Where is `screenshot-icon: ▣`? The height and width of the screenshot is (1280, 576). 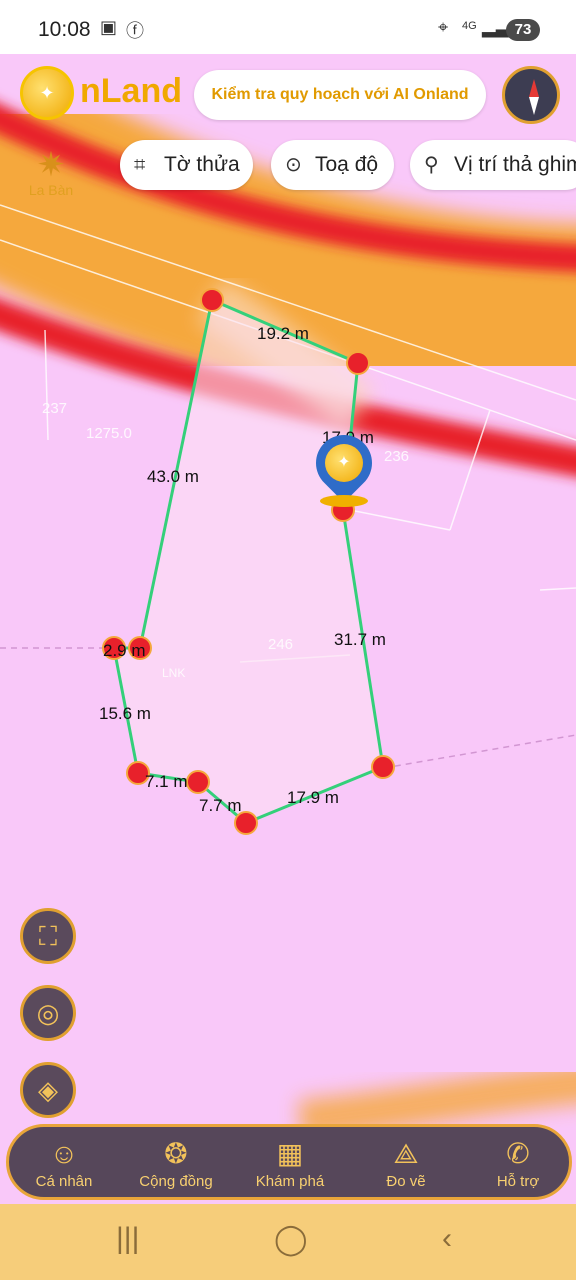
screenshot-icon: ▣ is located at coordinates (109, 27).